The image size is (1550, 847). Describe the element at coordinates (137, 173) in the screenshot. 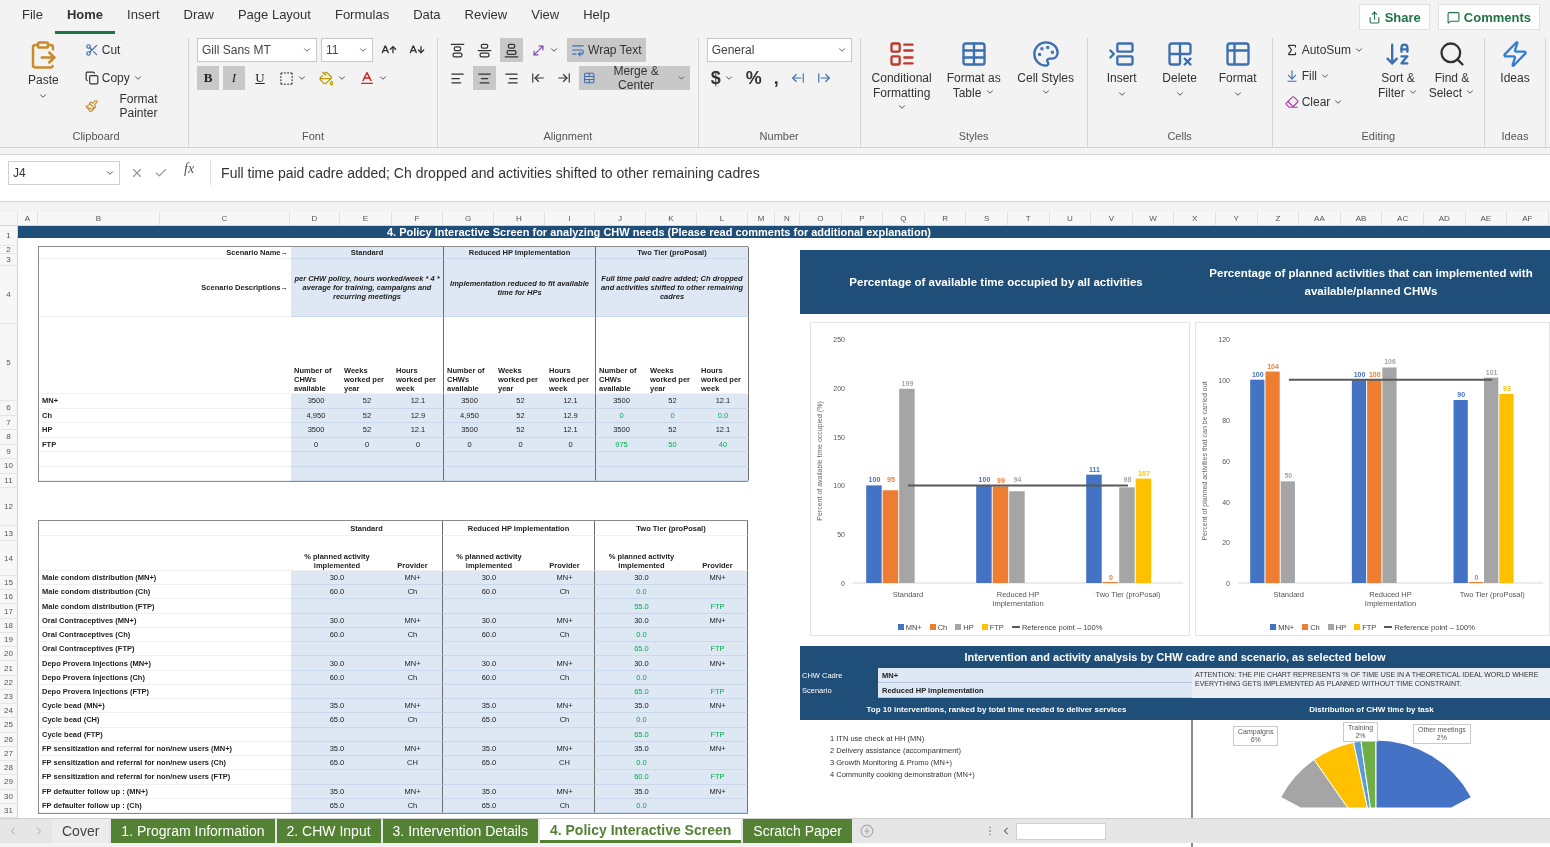

I see `close-icon` at that location.